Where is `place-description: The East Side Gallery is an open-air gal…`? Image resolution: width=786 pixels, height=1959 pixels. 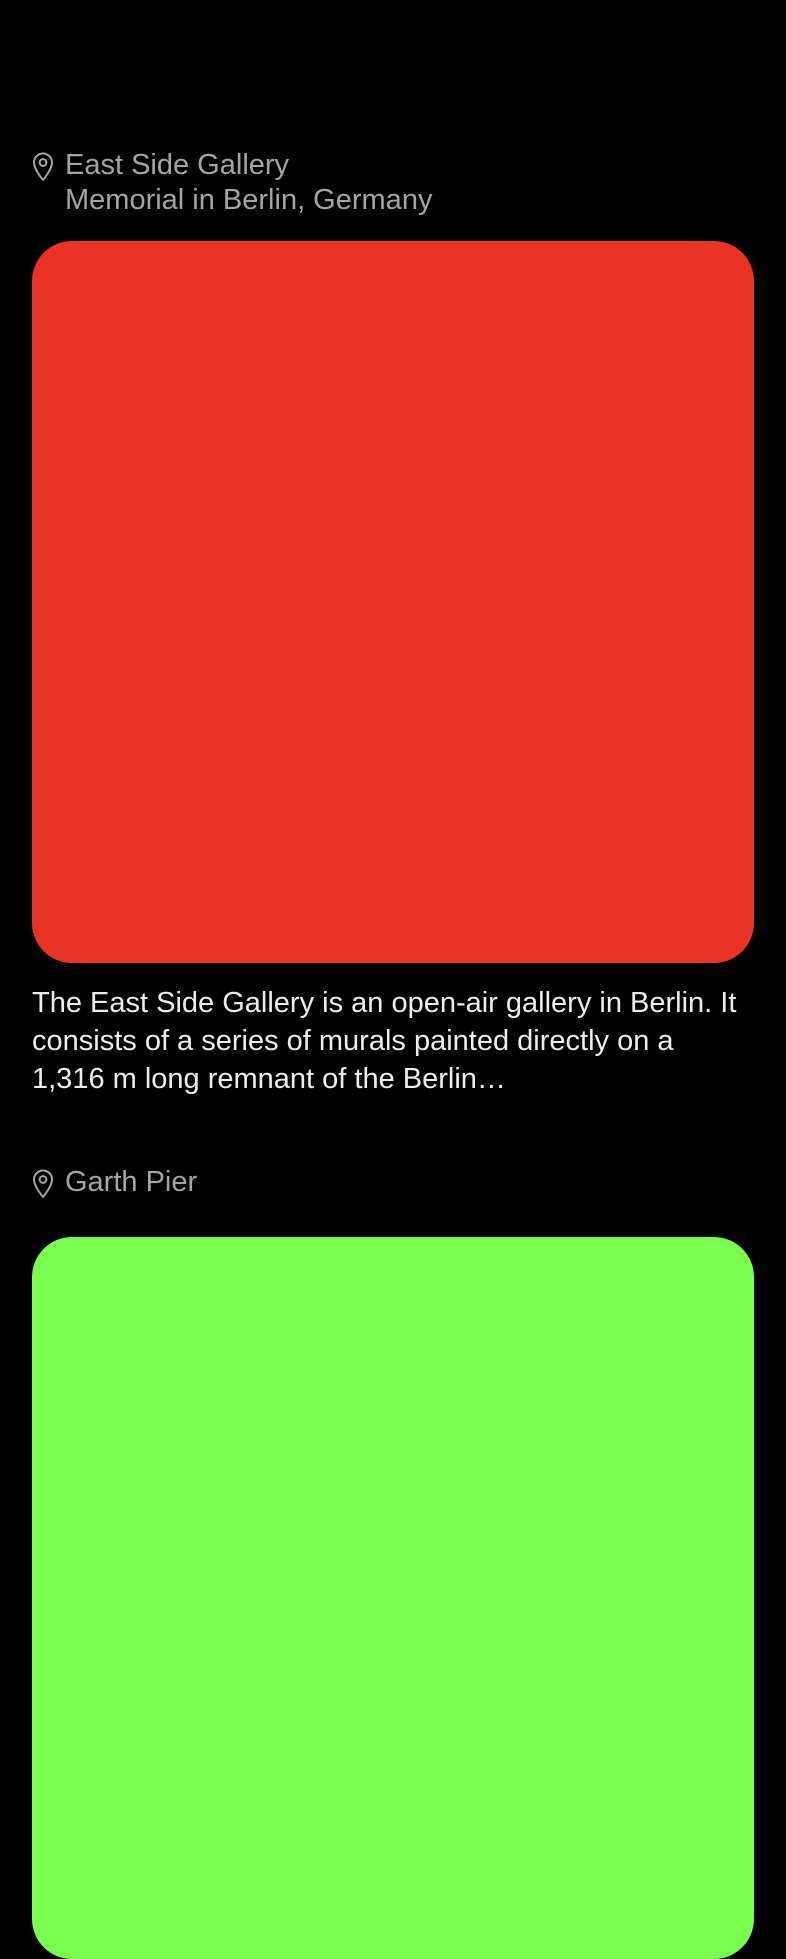
place-description: The East Side Gallery is an open-air gal… is located at coordinates (384, 1041).